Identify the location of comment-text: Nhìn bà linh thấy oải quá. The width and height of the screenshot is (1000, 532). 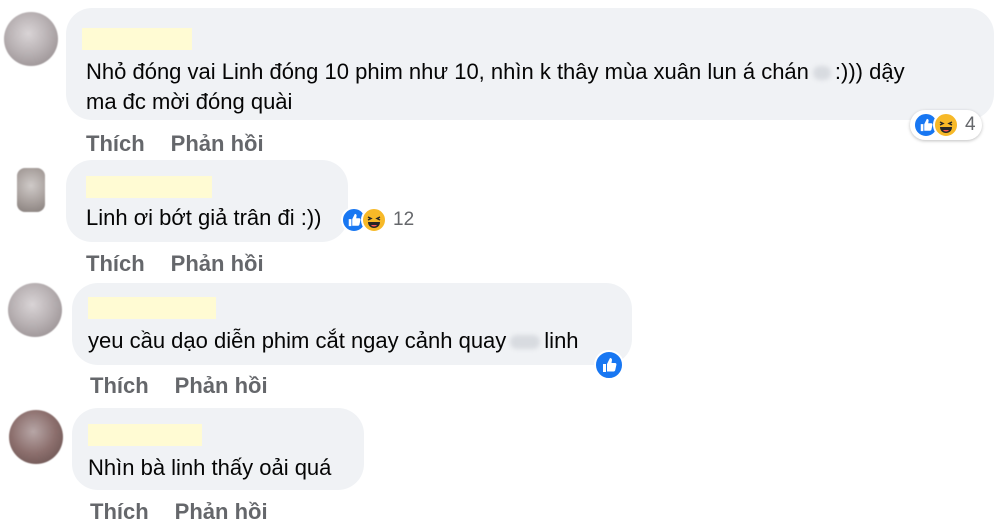
(210, 467).